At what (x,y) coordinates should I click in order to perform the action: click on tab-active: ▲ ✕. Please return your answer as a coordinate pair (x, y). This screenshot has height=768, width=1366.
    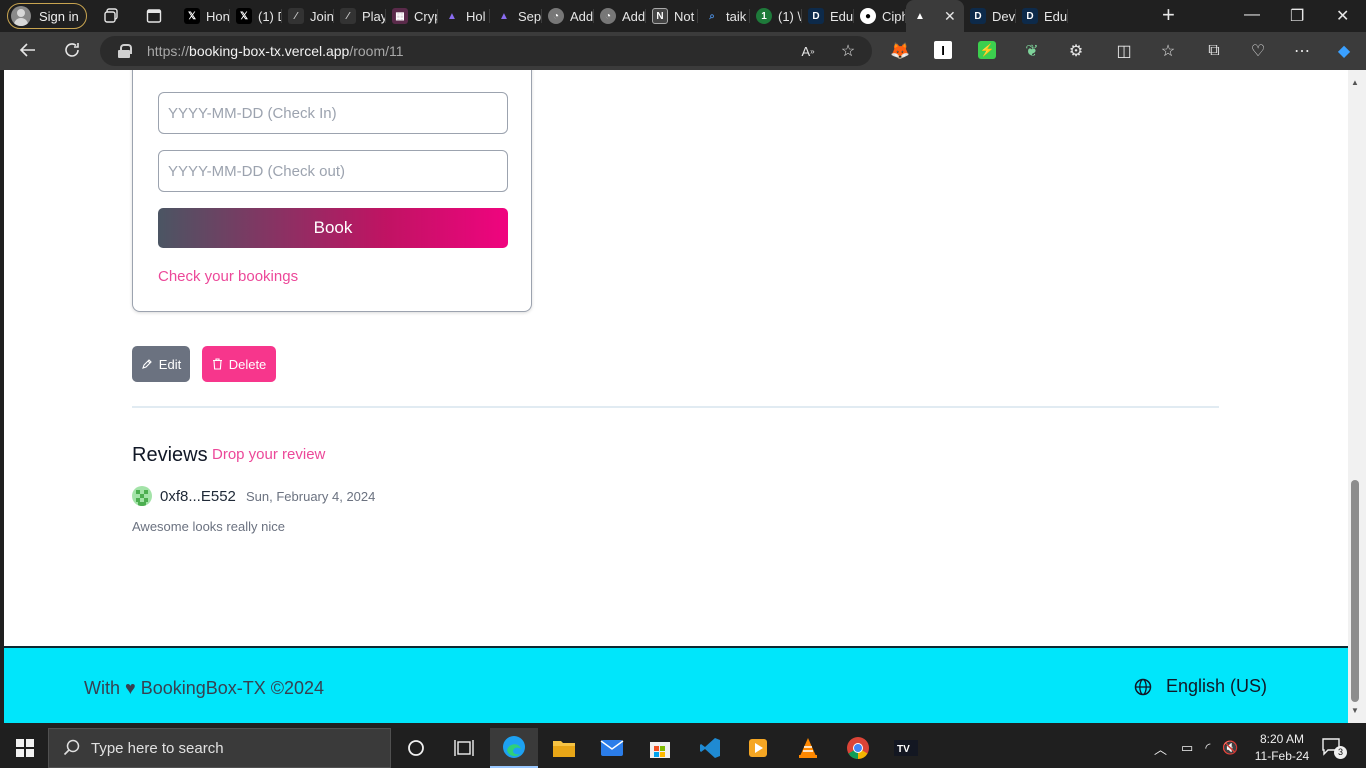
    Looking at the image, I should click on (935, 16).